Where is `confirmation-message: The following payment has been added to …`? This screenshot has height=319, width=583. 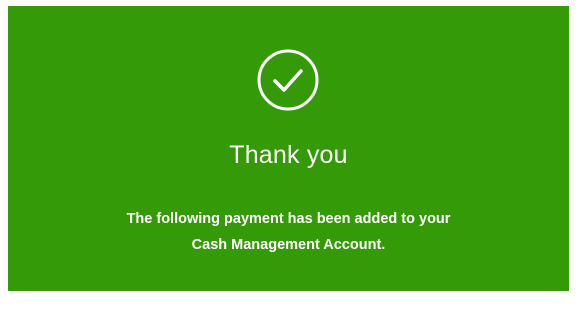
confirmation-message: The following payment has been added to … is located at coordinates (288, 232).